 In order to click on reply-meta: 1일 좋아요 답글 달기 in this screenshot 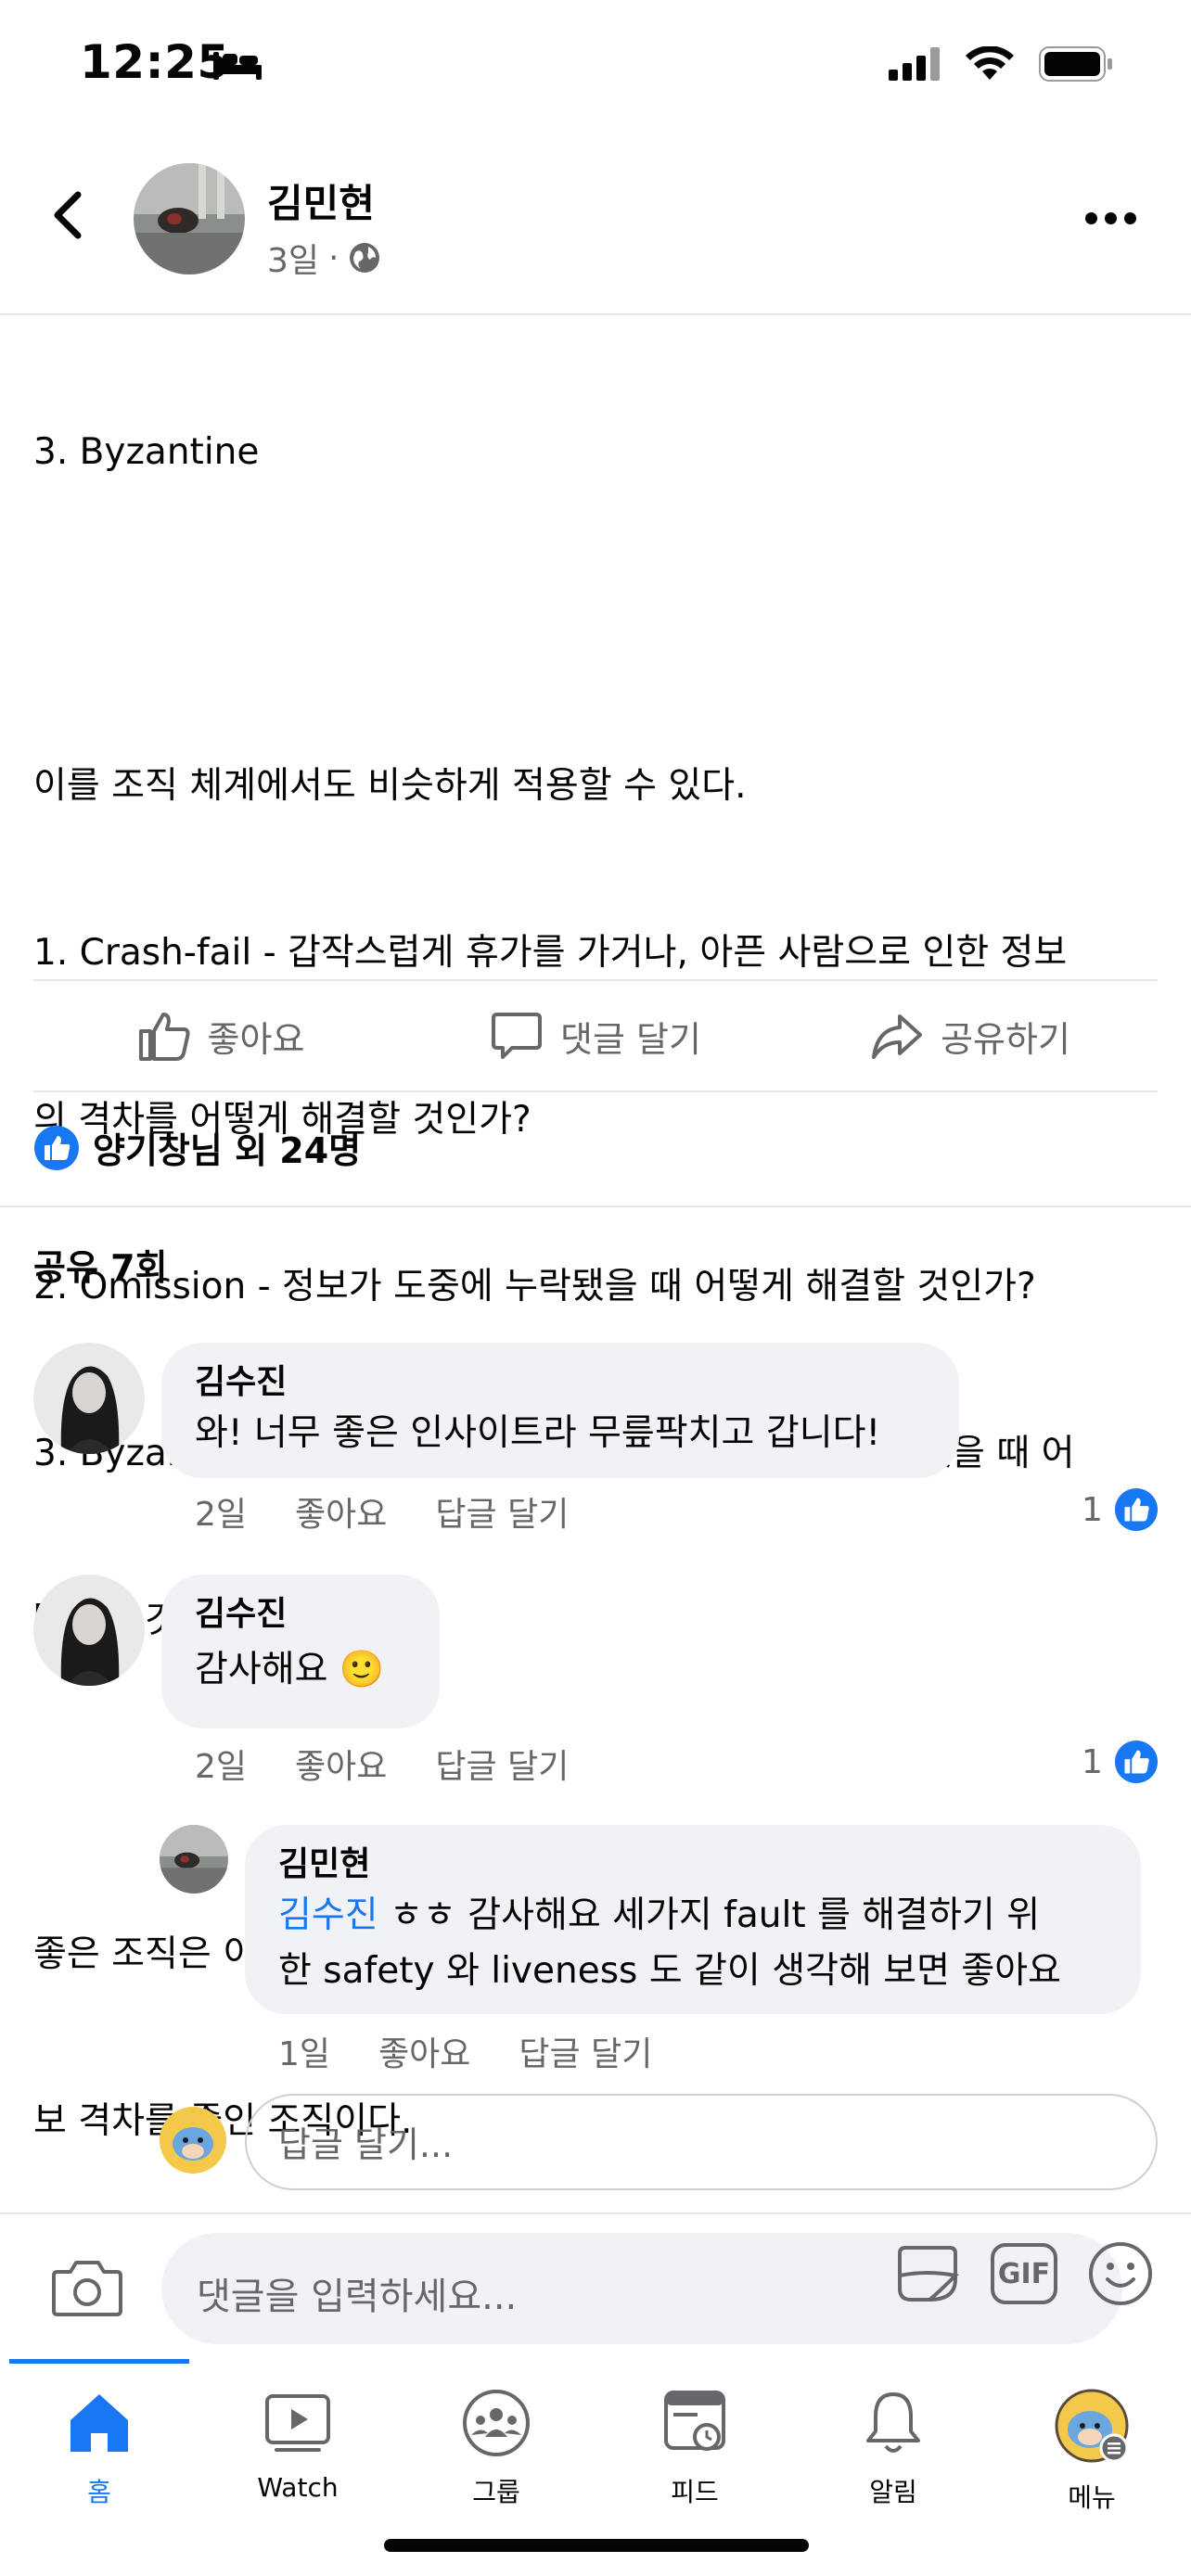, I will do `click(465, 2051)`.